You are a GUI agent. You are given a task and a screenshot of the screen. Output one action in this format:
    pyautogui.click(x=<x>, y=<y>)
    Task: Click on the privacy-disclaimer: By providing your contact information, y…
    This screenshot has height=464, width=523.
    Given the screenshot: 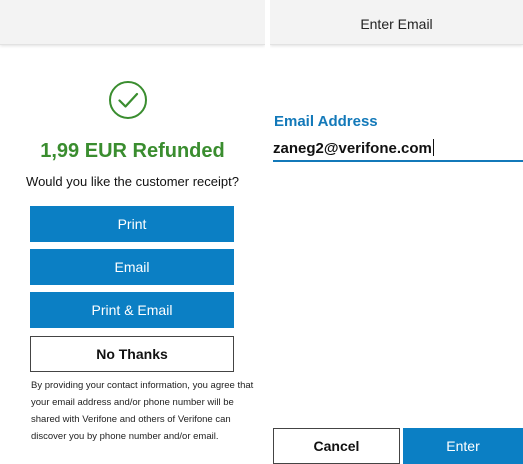 What is the action you would take?
    pyautogui.click(x=142, y=411)
    